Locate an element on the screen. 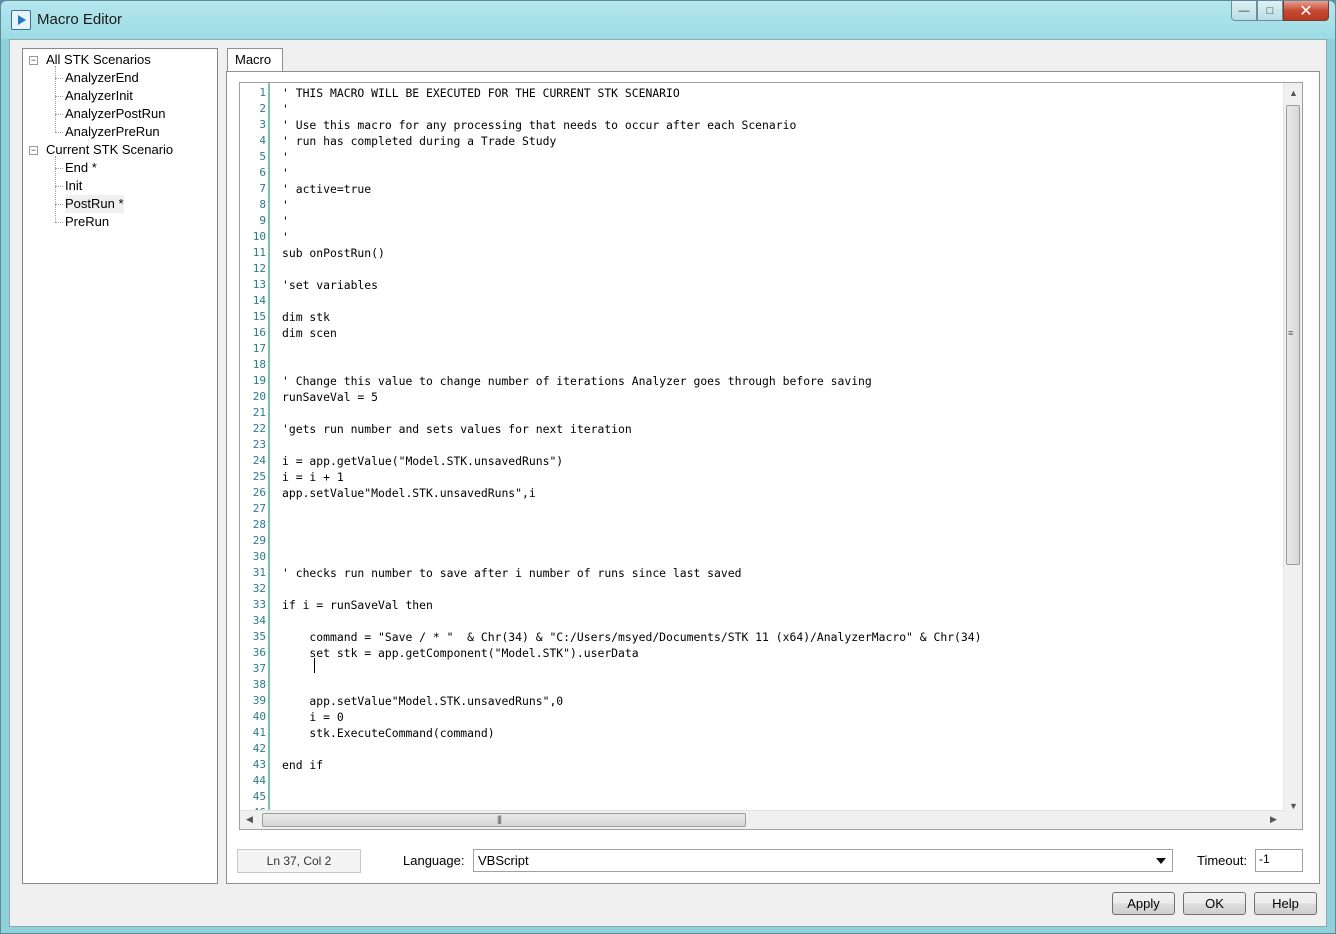 Image resolution: width=1336 pixels, height=934 pixels. code-line: app.setValue"Model.STK.unsavedRuns",i is located at coordinates (409, 493).